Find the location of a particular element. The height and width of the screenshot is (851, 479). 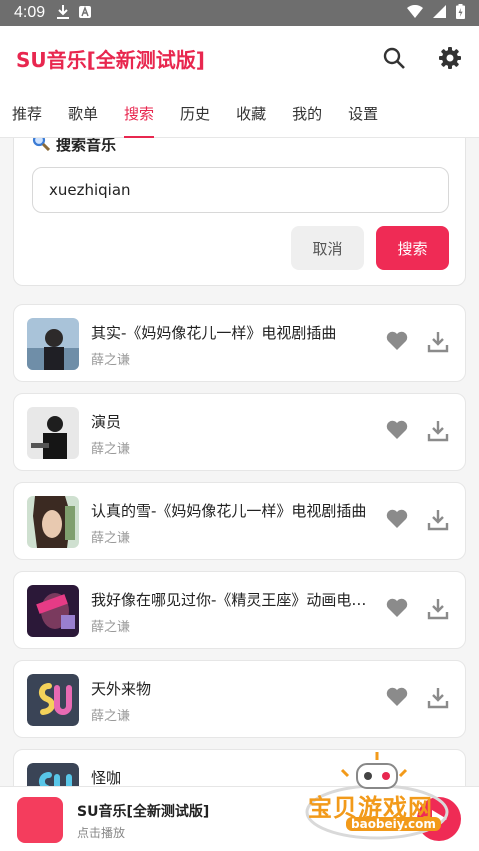

signal-icon is located at coordinates (439, 13).